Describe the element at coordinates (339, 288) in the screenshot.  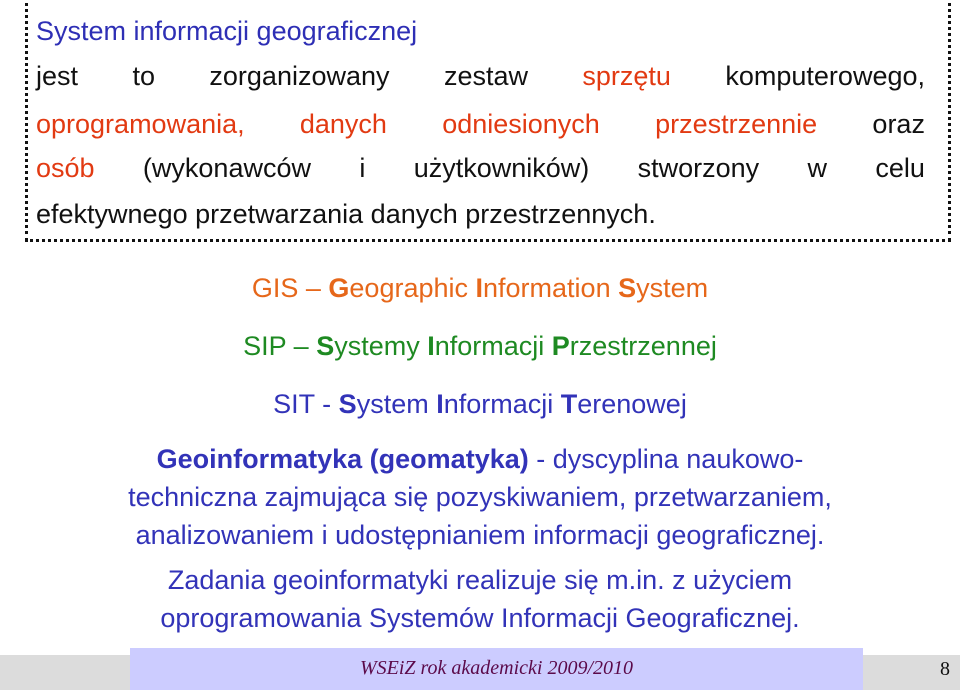
I see `acronym-initial: G` at that location.